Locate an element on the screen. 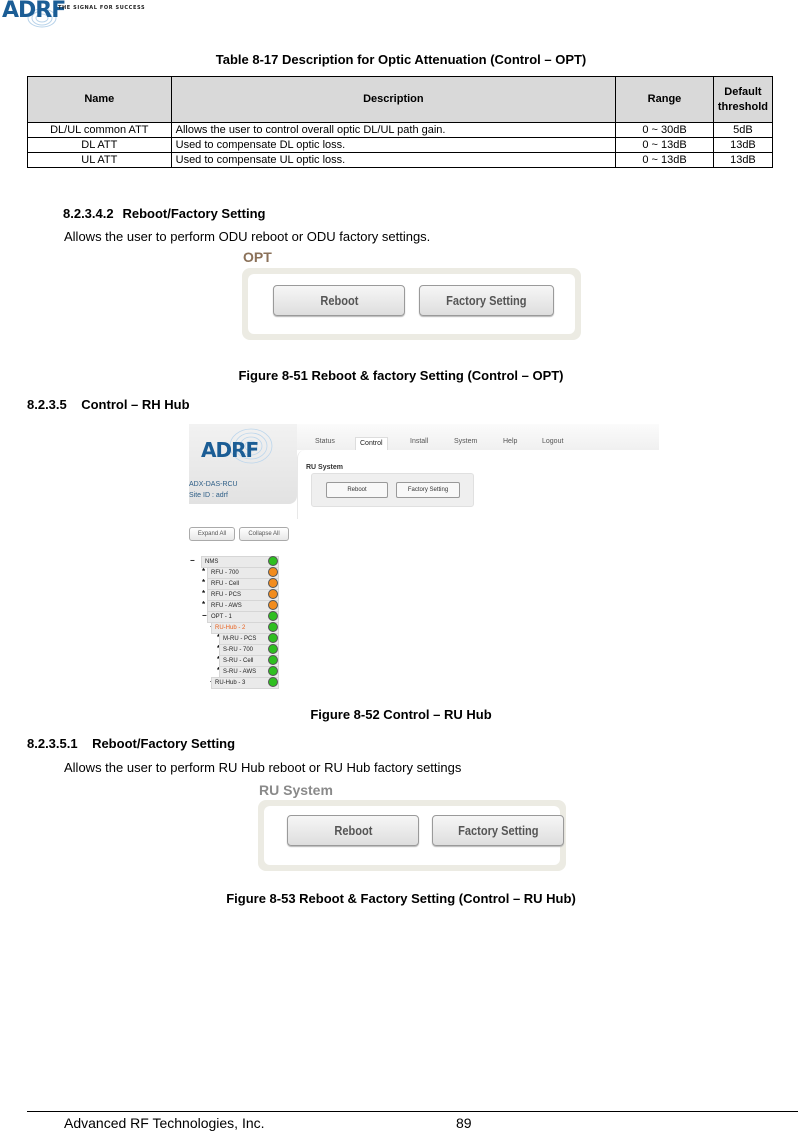  tree-node: − NMS is located at coordinates (239, 562).